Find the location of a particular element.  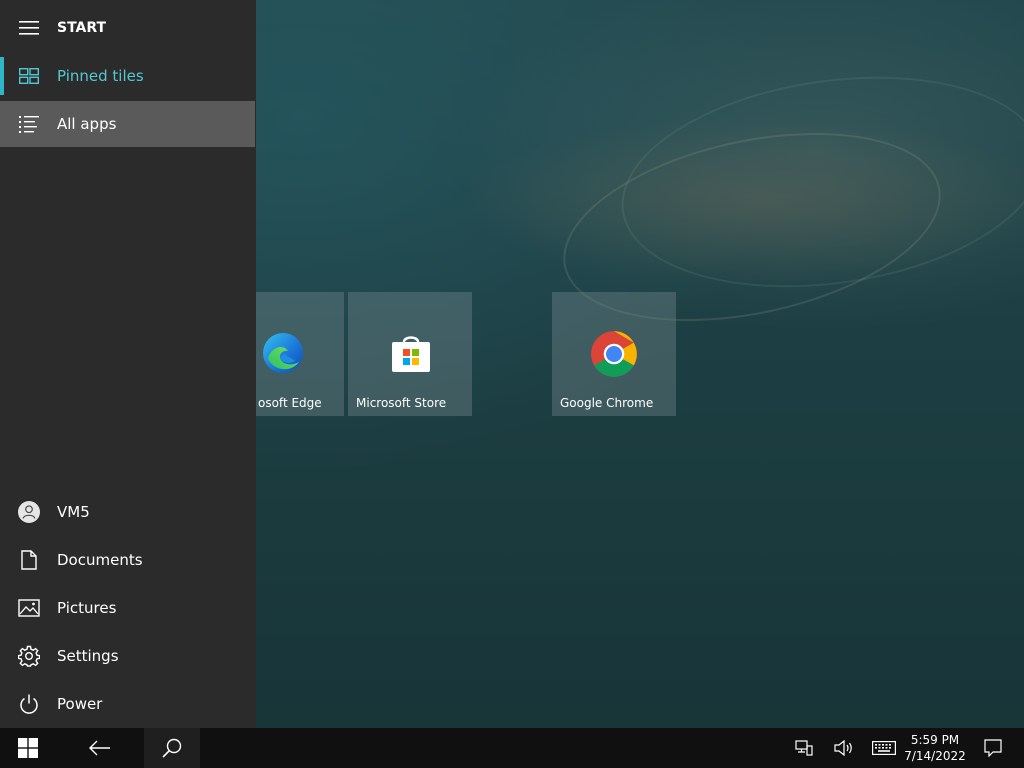

start-menu-header: START is located at coordinates (127, 28).